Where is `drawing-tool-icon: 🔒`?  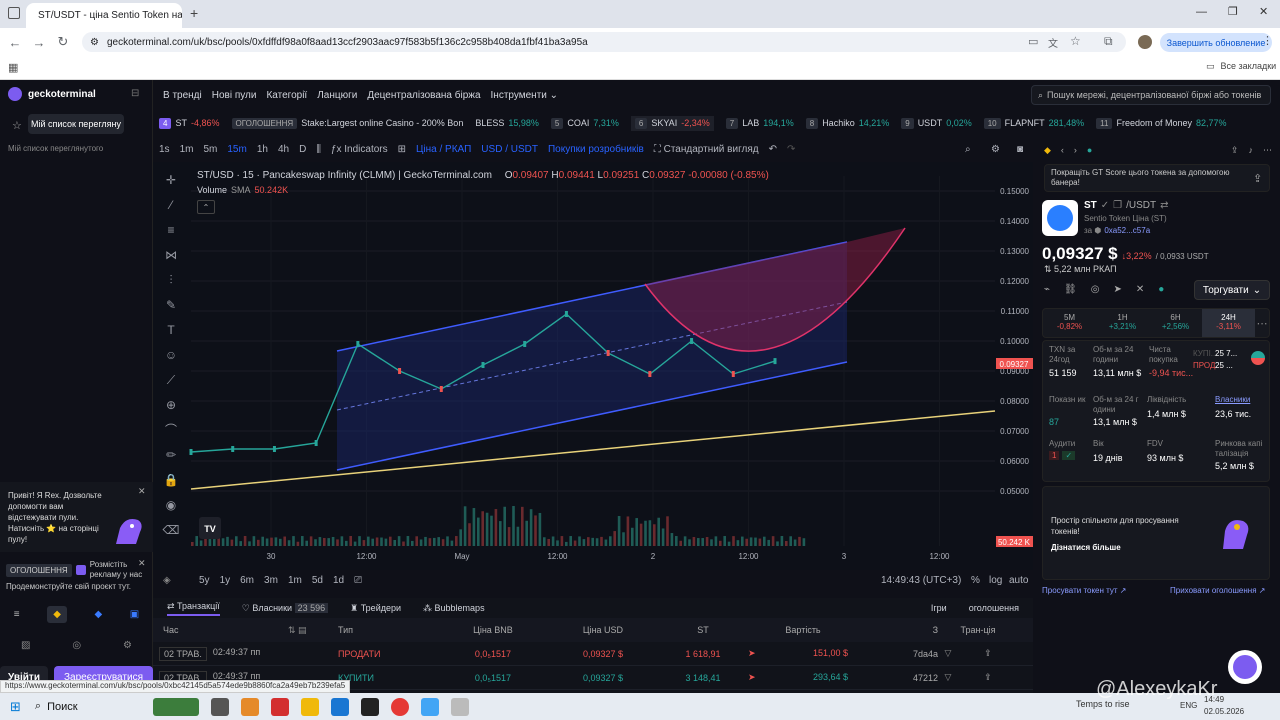
drawing-tool-icon: 🔒 is located at coordinates (171, 480).